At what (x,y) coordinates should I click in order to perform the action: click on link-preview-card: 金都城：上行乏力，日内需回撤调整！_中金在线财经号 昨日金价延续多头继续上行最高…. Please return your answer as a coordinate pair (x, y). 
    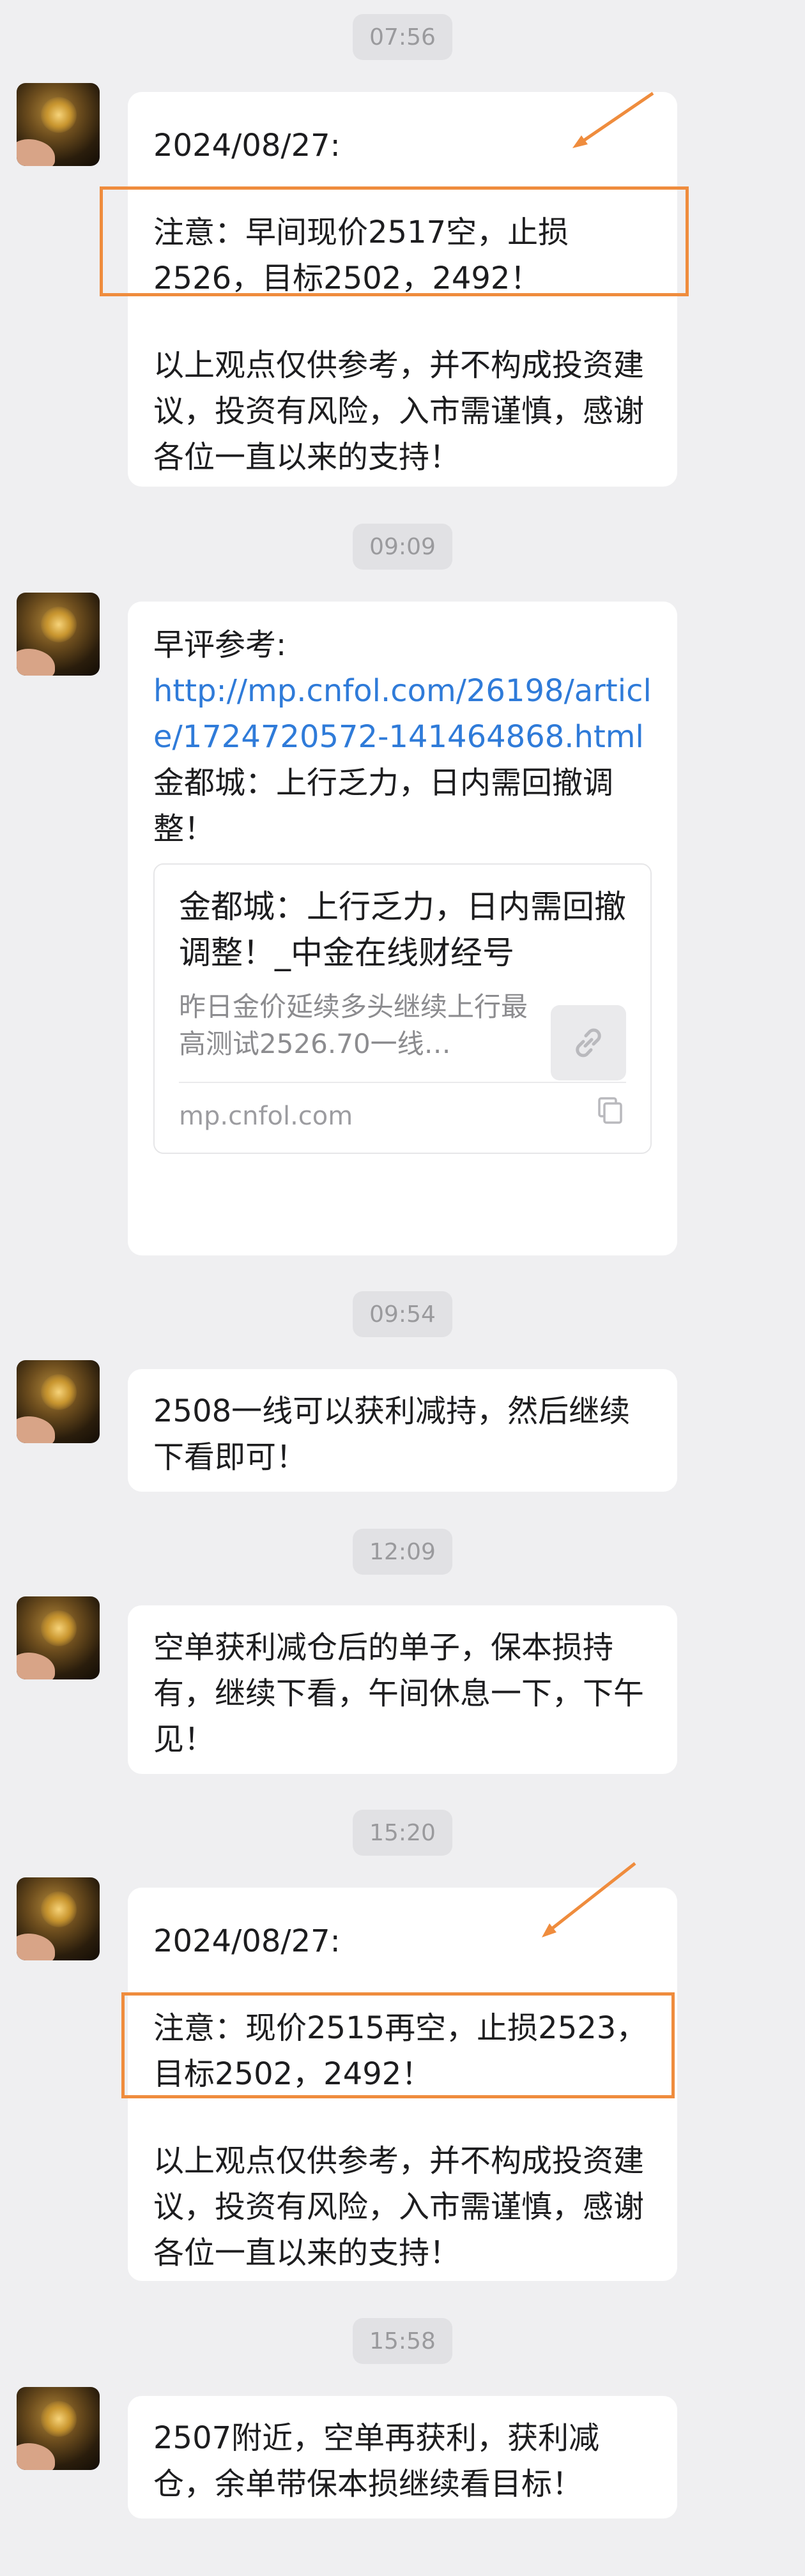
    Looking at the image, I should click on (402, 1009).